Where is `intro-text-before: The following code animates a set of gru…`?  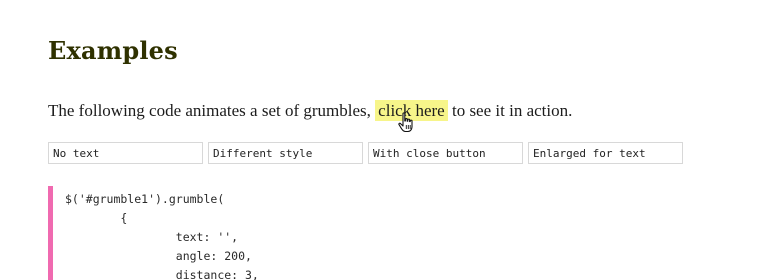 intro-text-before: The following code animates a set of gru… is located at coordinates (212, 110).